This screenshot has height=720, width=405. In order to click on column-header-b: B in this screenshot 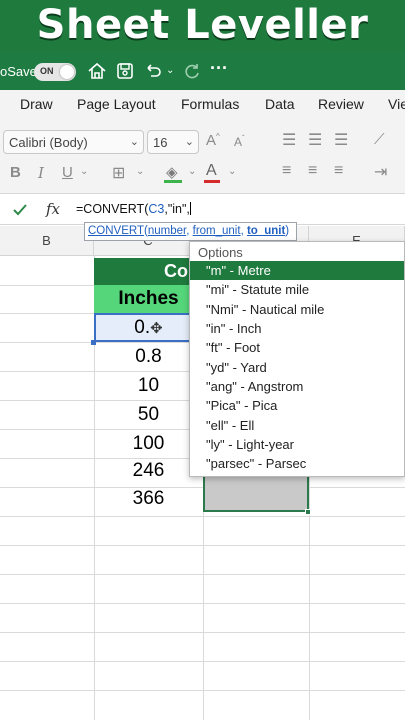, I will do `click(47, 241)`.